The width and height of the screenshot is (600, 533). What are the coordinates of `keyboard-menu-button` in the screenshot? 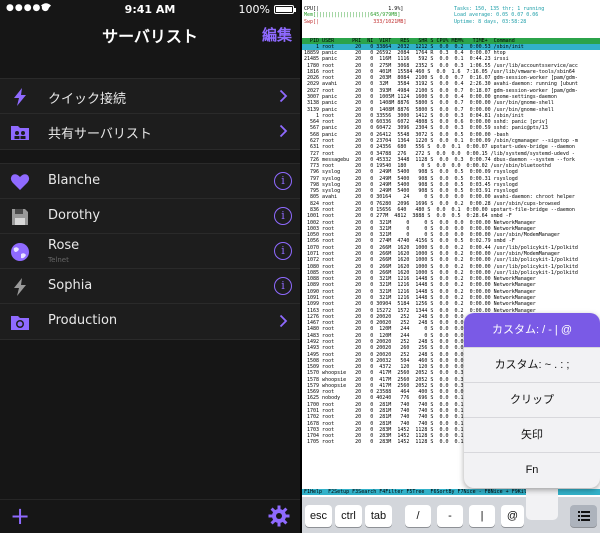 It's located at (583, 516).